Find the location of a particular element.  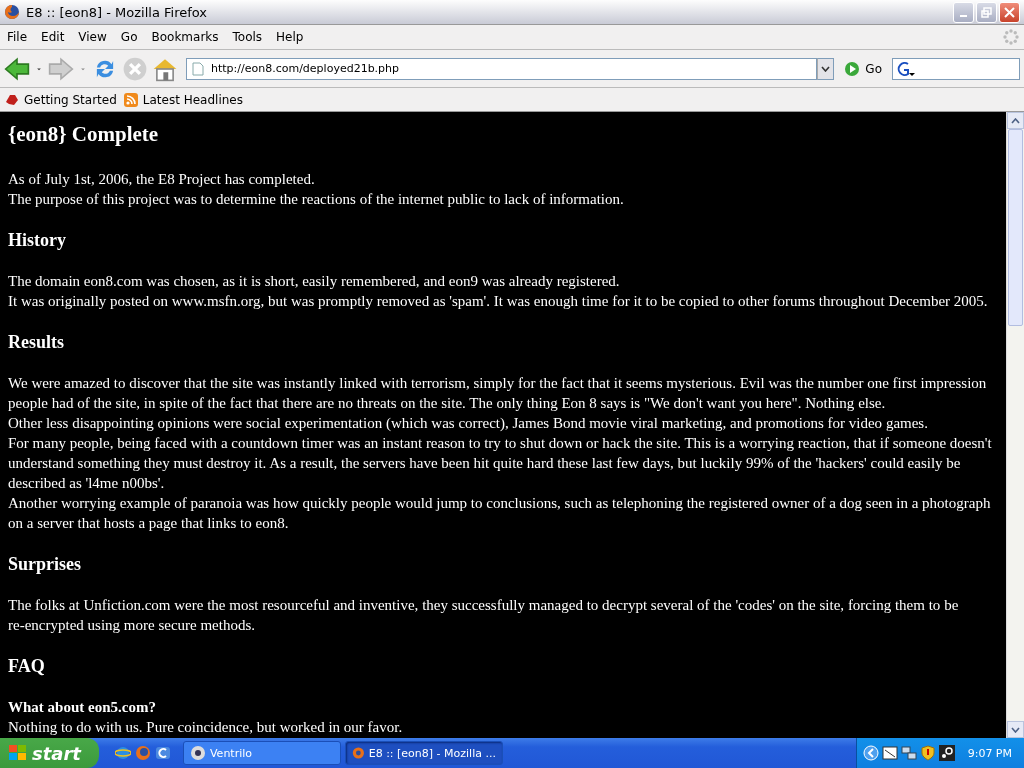

search-field is located at coordinates (956, 68).